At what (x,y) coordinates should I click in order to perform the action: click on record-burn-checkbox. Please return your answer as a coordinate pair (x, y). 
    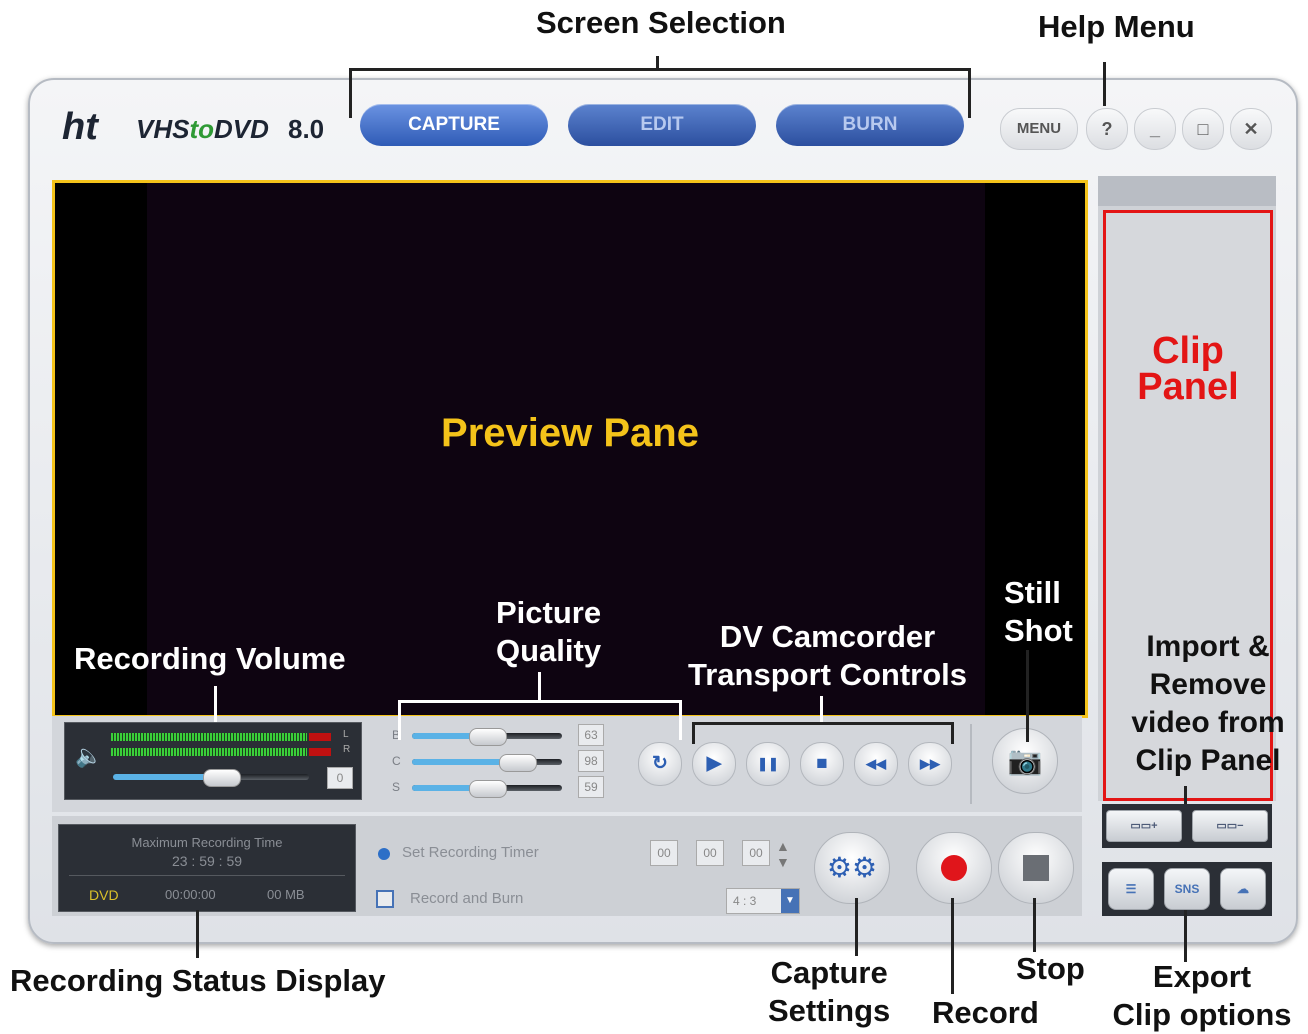
    Looking at the image, I should click on (385, 899).